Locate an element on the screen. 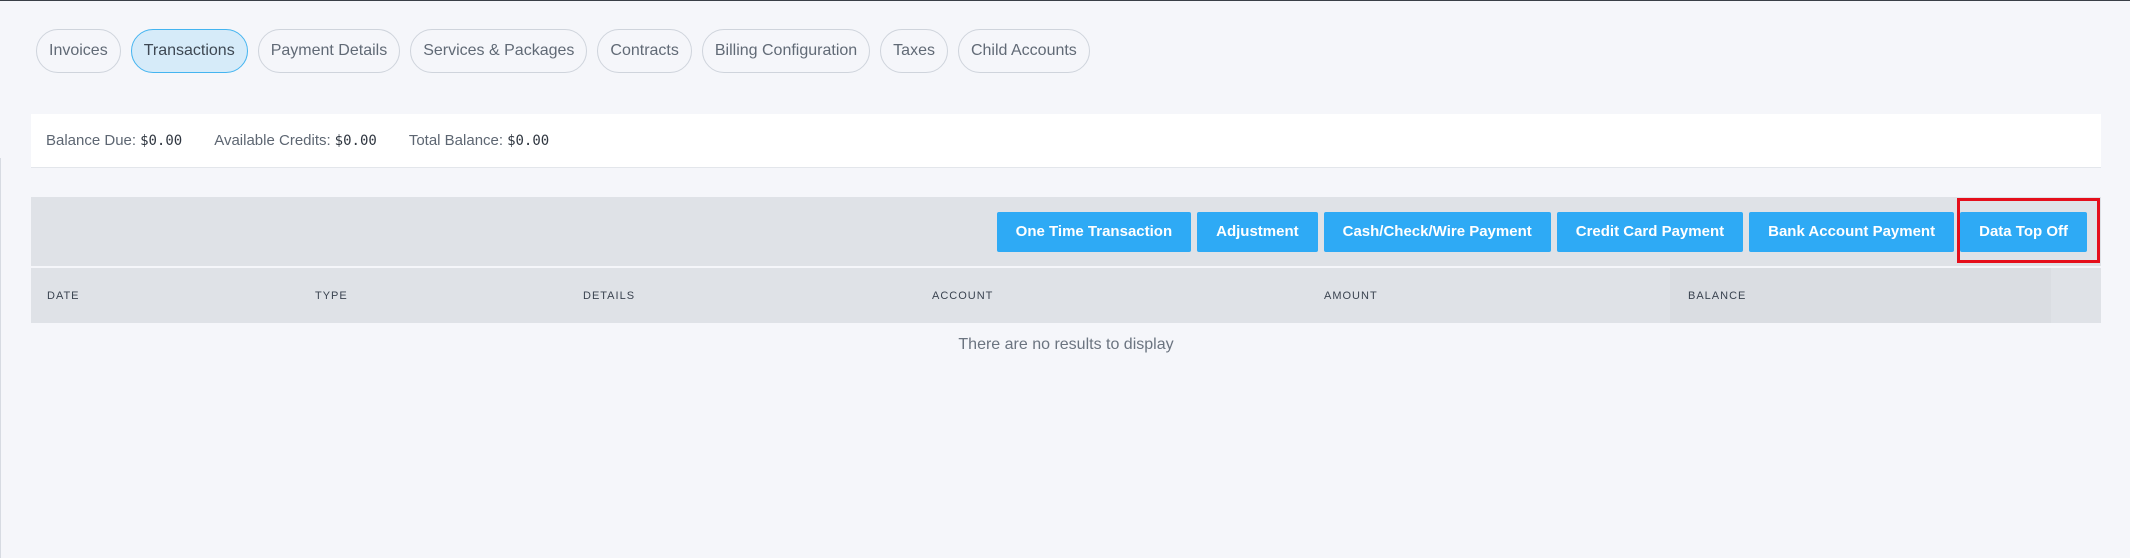  transactions-table-header: DATE TYPE DETAILS ACCOUNT AMOUNT BALANCE is located at coordinates (1066, 295).